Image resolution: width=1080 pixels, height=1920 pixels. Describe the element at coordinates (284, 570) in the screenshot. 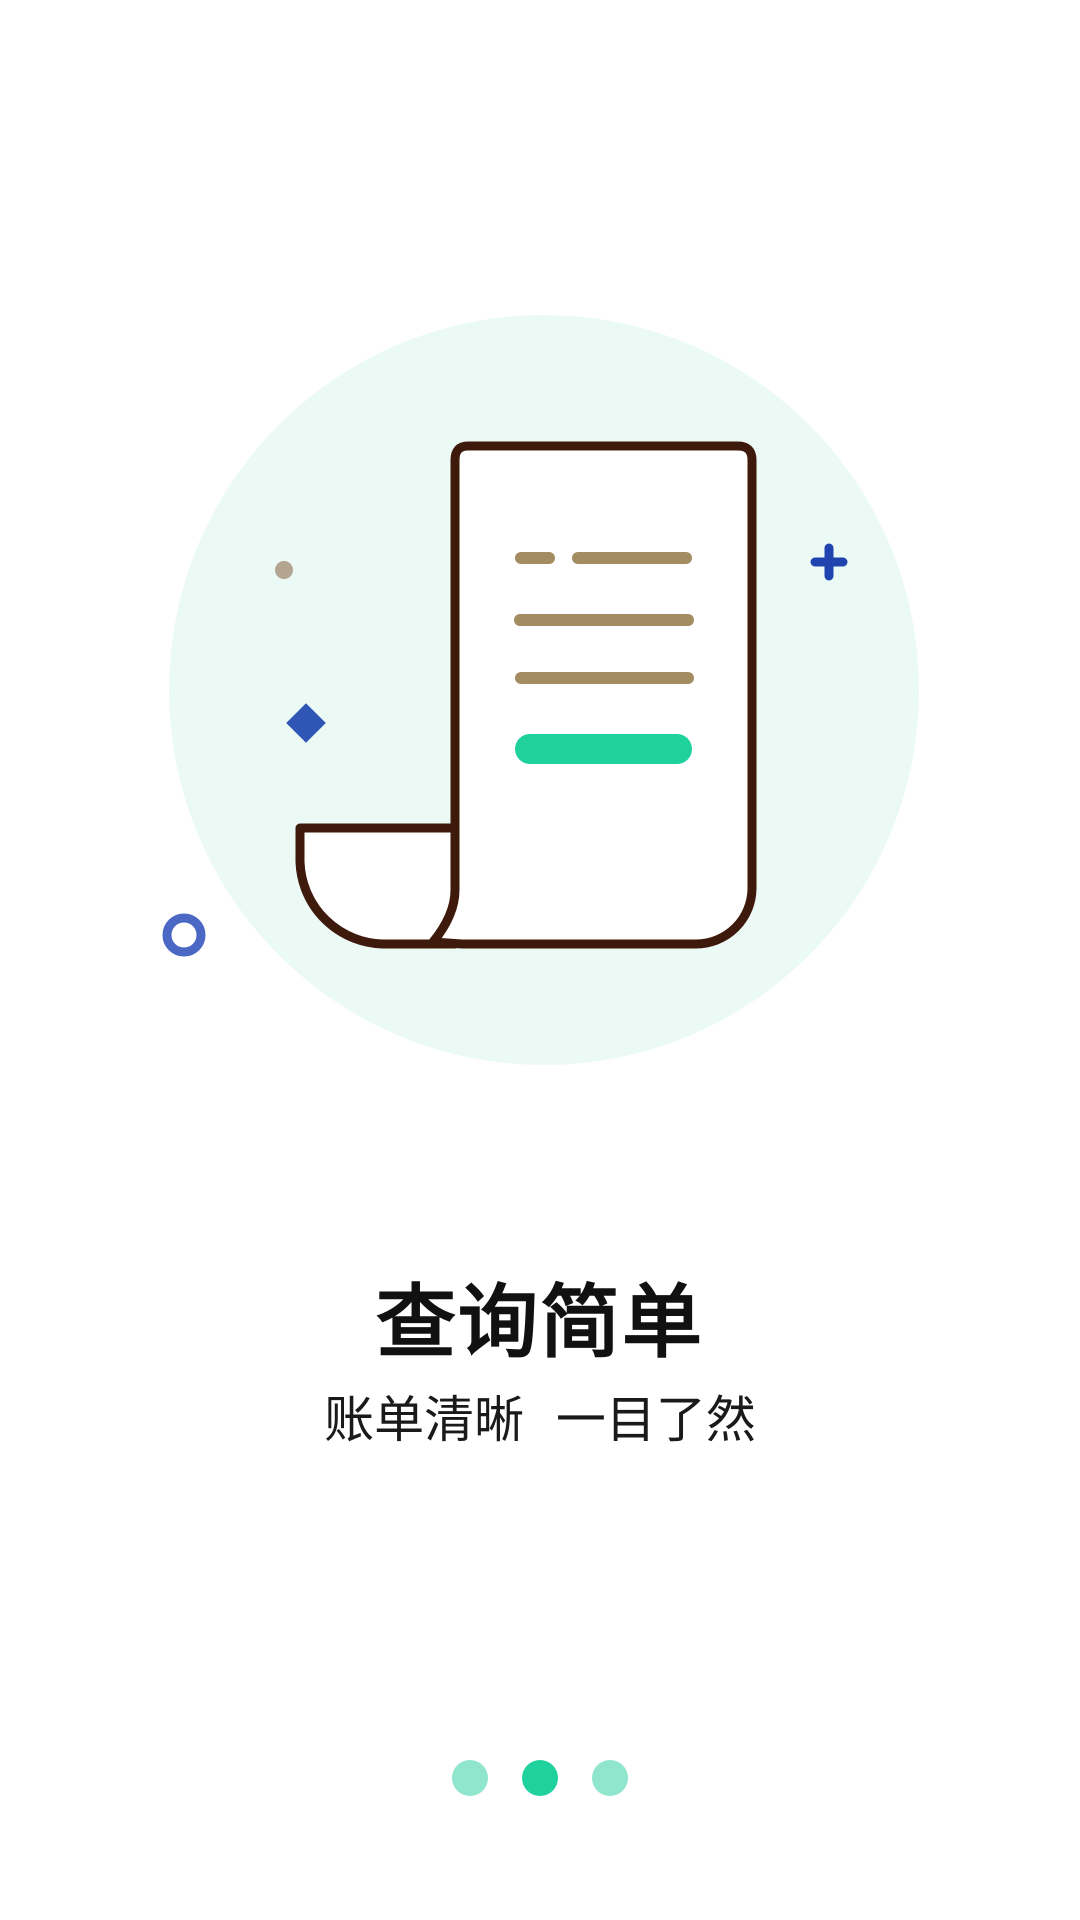

I see `gray-dot-decoration` at that location.